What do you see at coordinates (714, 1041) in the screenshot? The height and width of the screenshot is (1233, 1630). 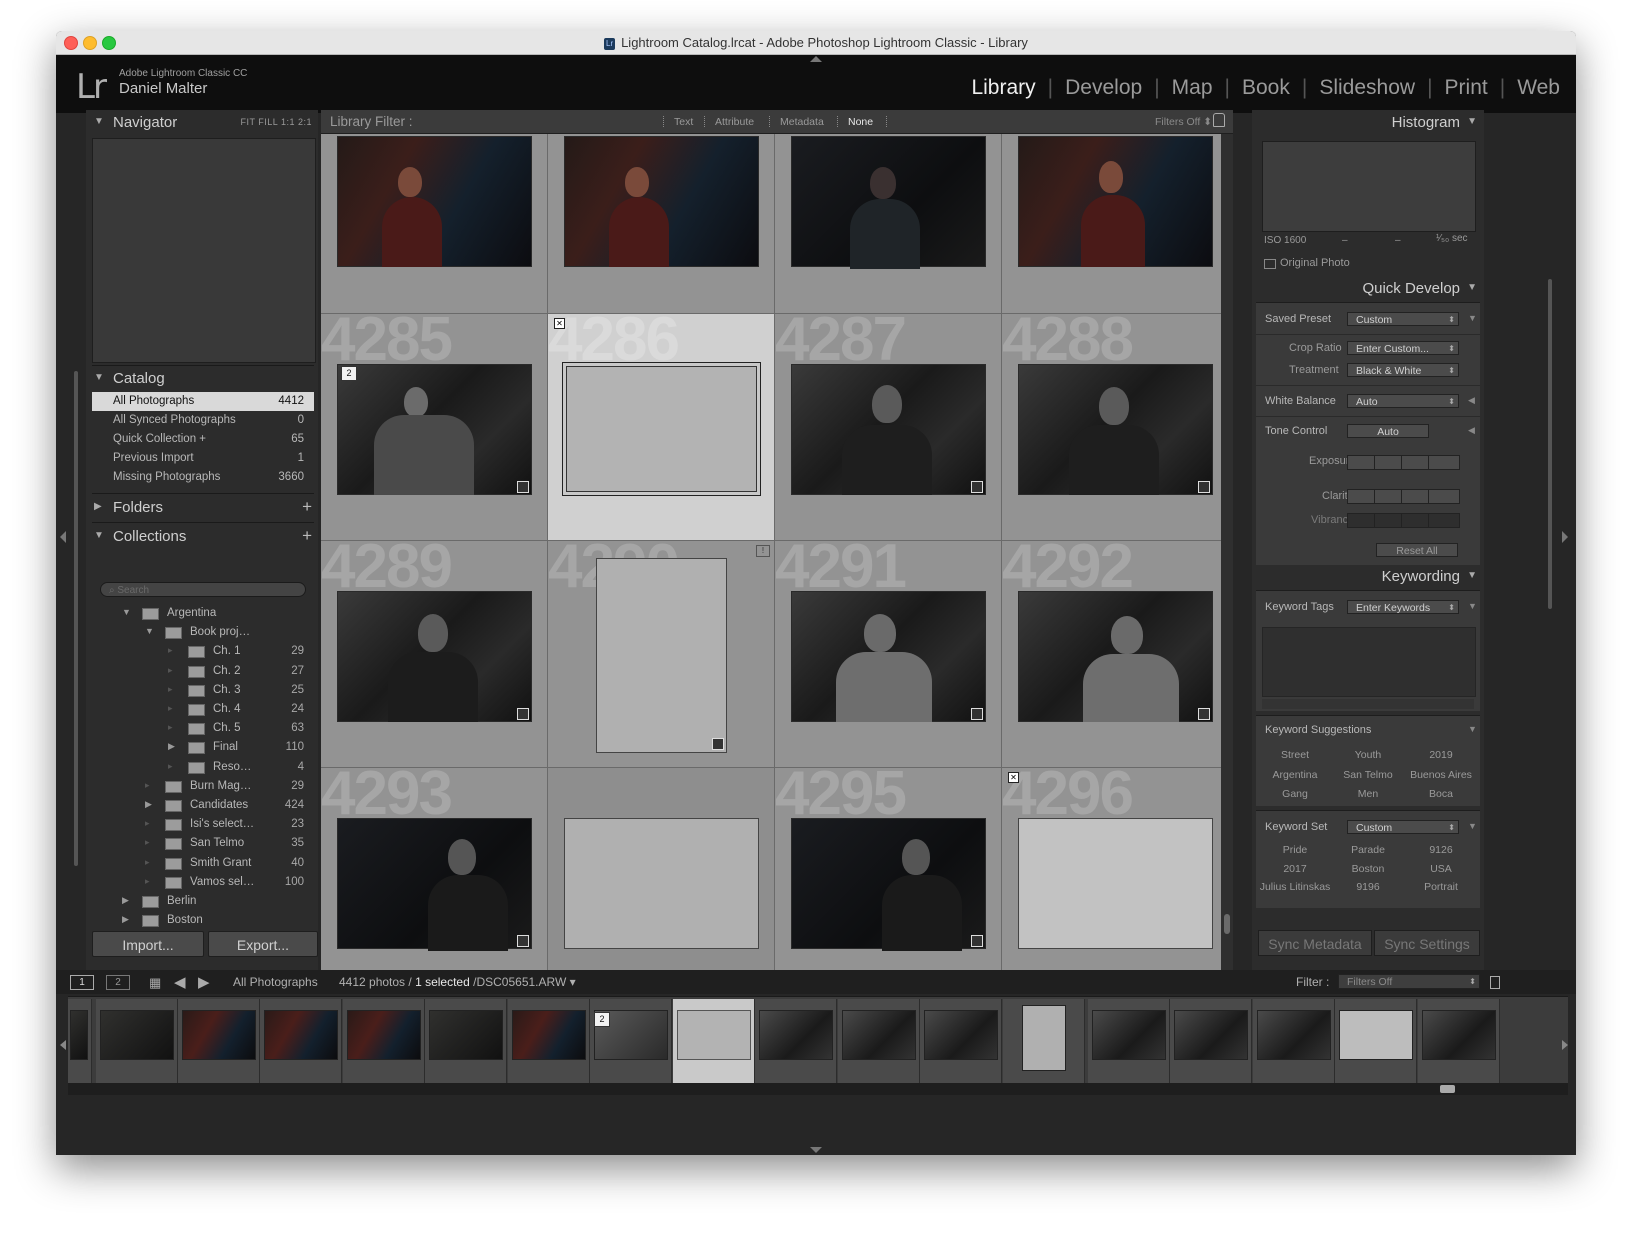 I see `filmstrip-thumb-selected` at bounding box center [714, 1041].